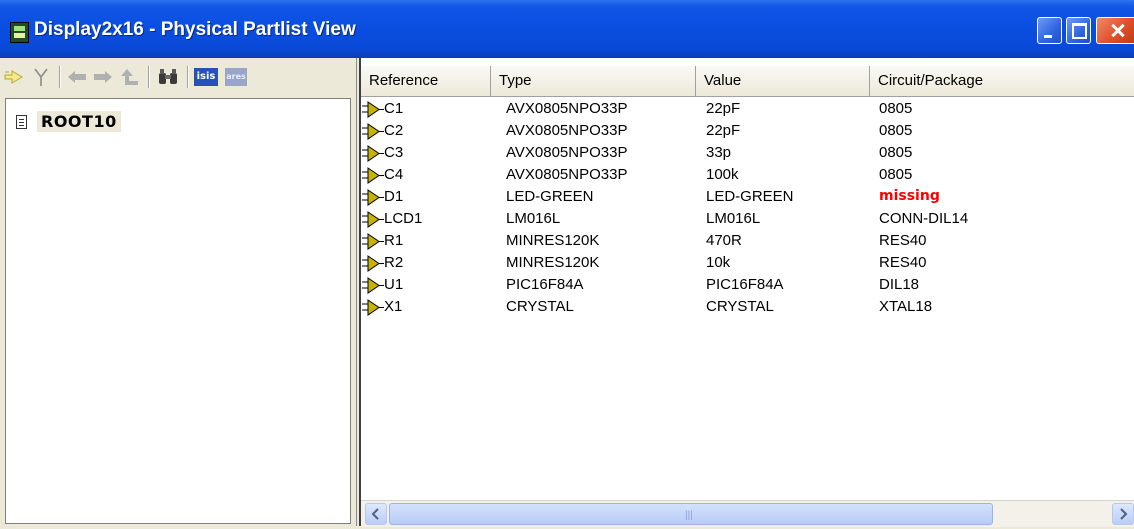 This screenshot has width=1134, height=529. I want to click on table-row: R1 MINRES120K 470R RES40, so click(747, 241).